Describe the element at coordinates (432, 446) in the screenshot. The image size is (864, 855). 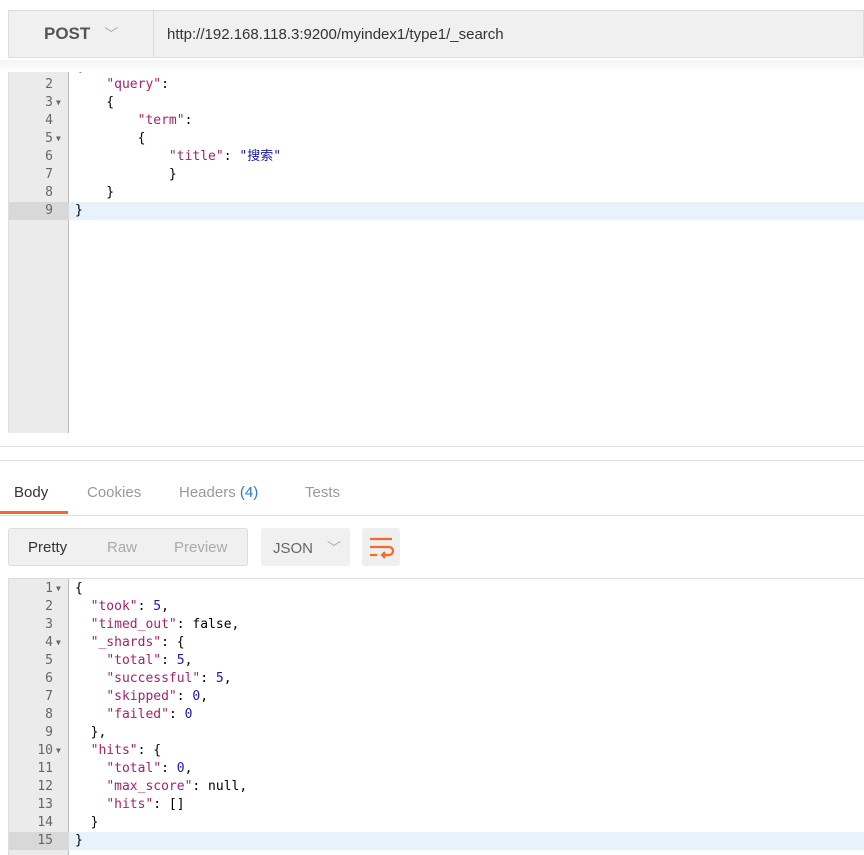
I see `divider` at that location.